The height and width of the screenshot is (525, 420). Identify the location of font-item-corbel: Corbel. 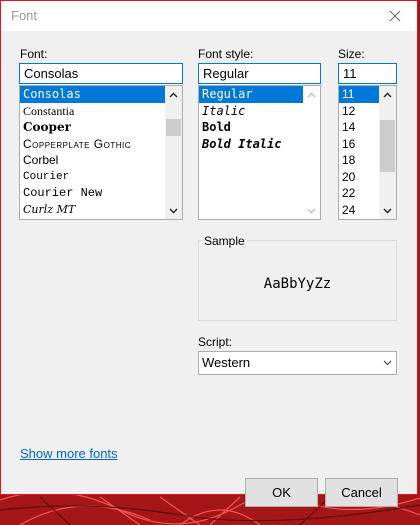
(92, 160).